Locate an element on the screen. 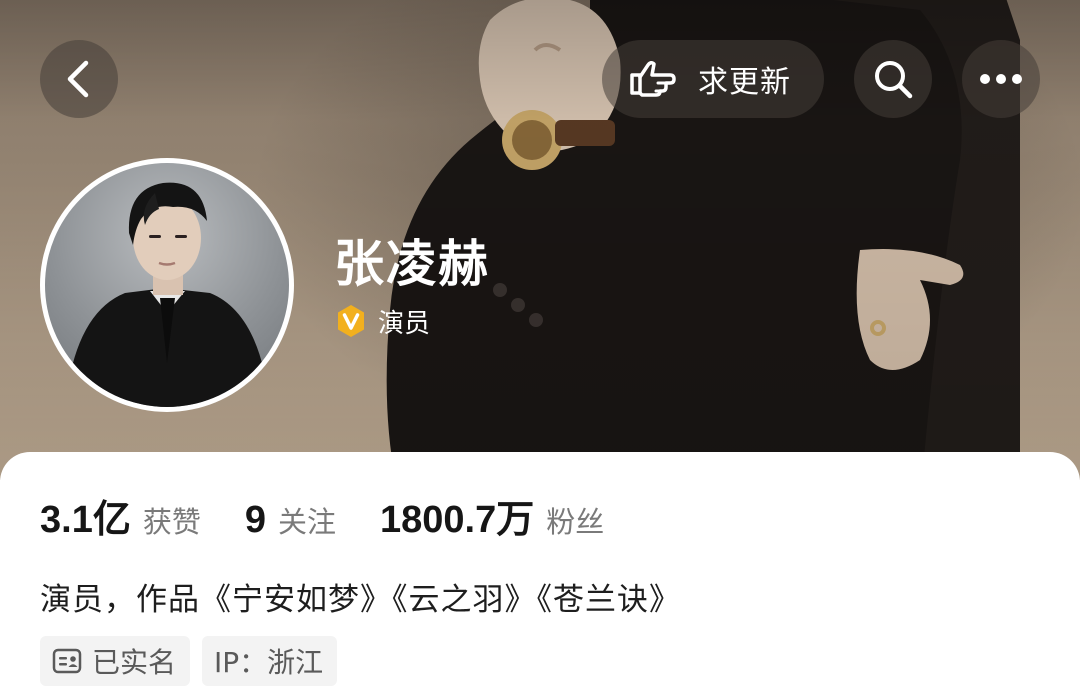 This screenshot has width=1080, height=691. search-button is located at coordinates (893, 79).